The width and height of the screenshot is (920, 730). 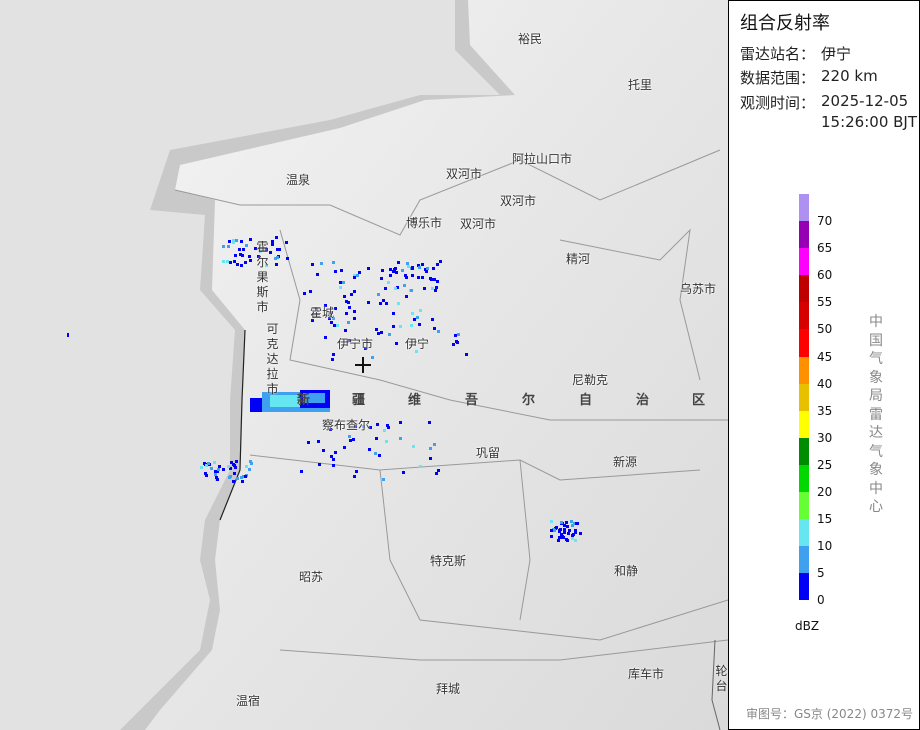 I want to click on legend-tick: 40, so click(x=825, y=383).